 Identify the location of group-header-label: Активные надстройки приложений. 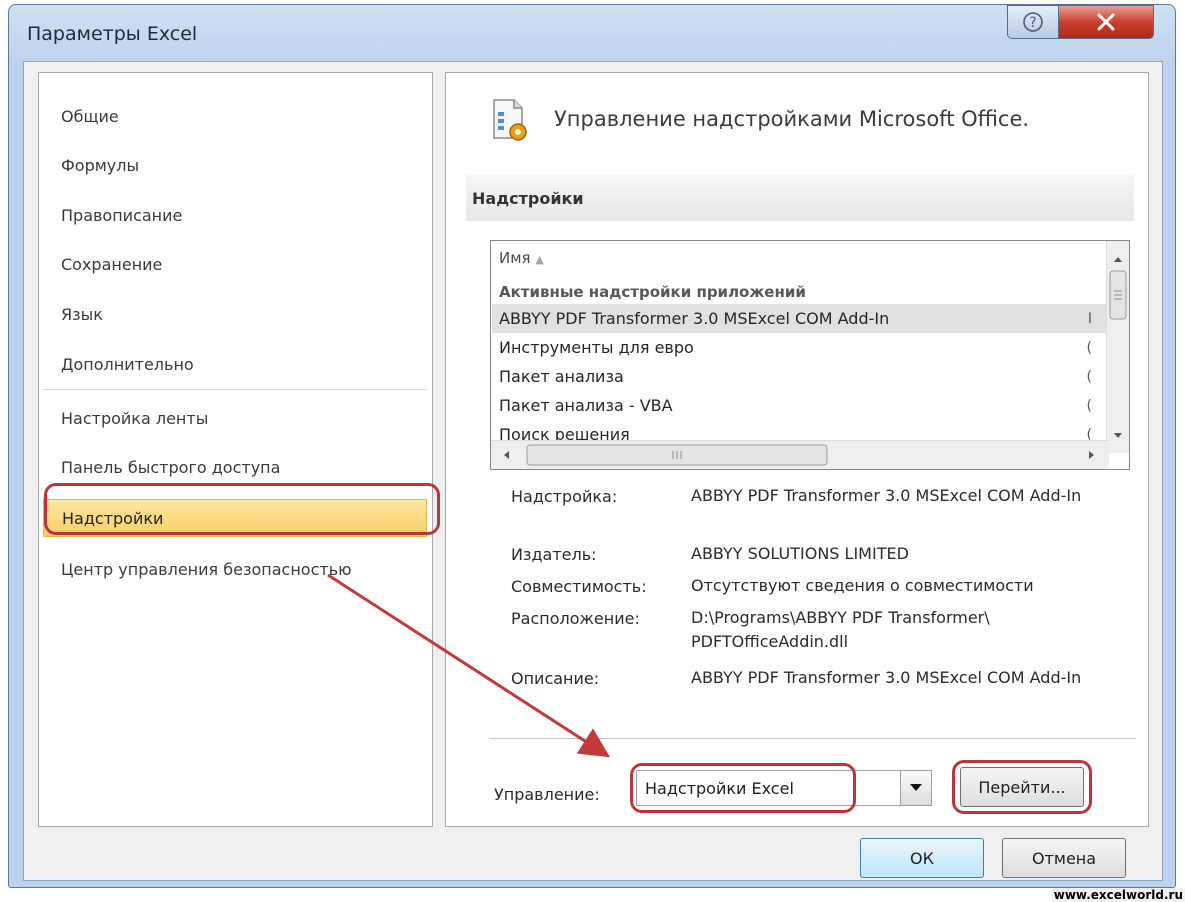
(652, 291).